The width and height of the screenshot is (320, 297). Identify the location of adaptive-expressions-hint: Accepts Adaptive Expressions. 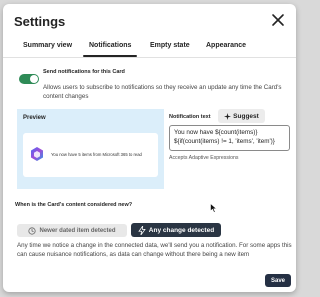
(204, 158).